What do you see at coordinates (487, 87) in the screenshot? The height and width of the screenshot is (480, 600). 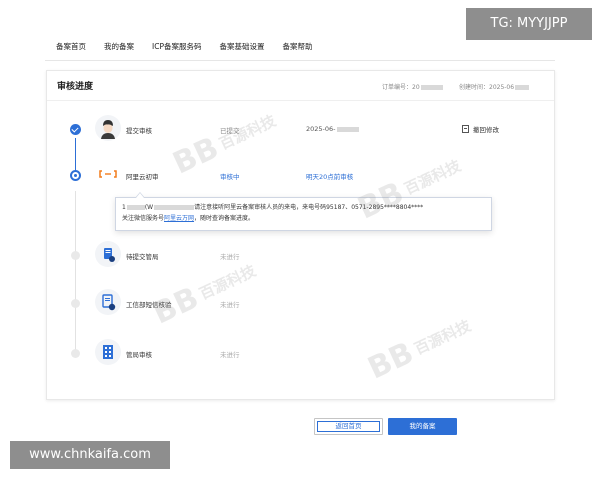 I see `created-time-label: 创建时间：2025-06` at bounding box center [487, 87].